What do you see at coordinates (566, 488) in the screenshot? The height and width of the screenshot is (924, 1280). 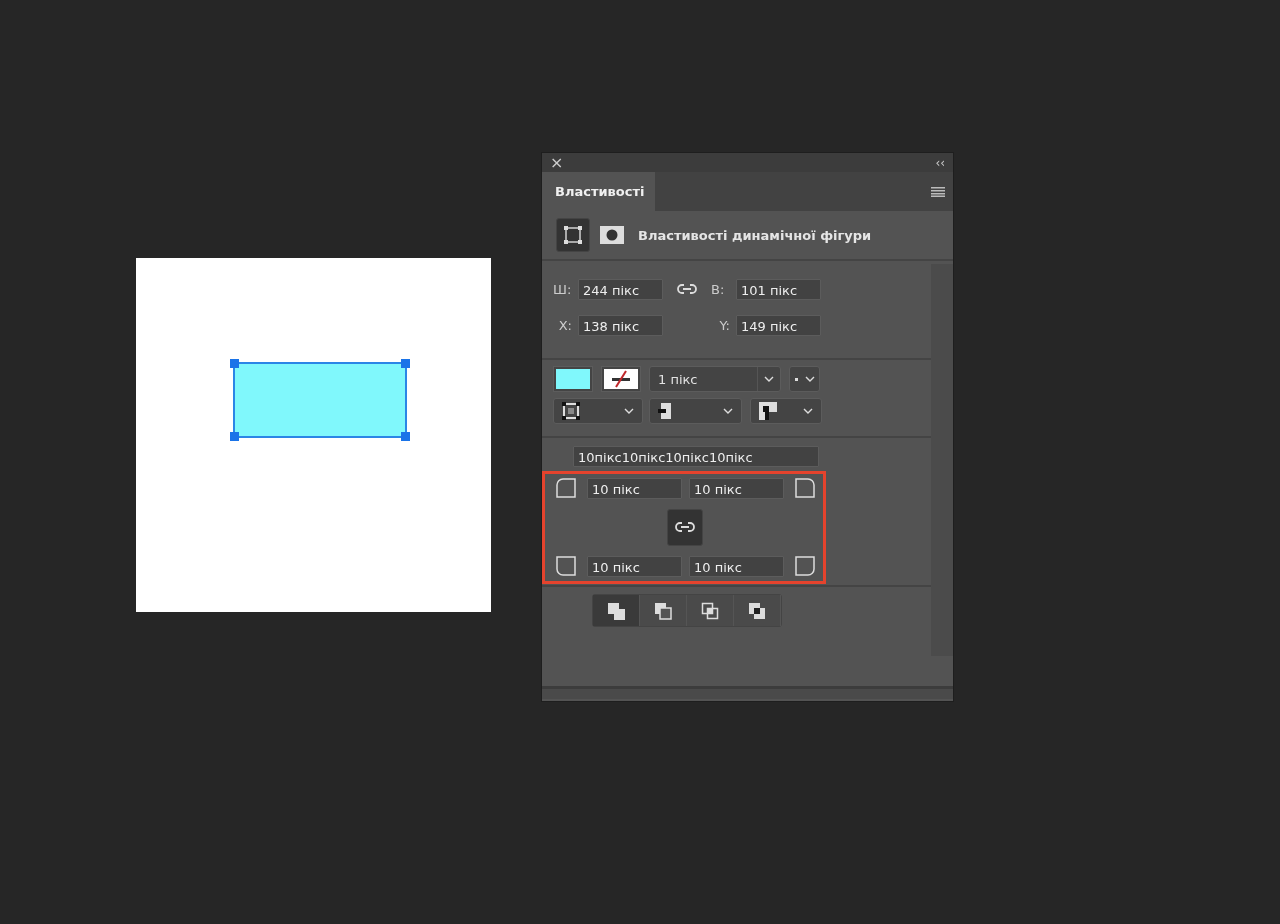 I see `top-left-corner-icon` at bounding box center [566, 488].